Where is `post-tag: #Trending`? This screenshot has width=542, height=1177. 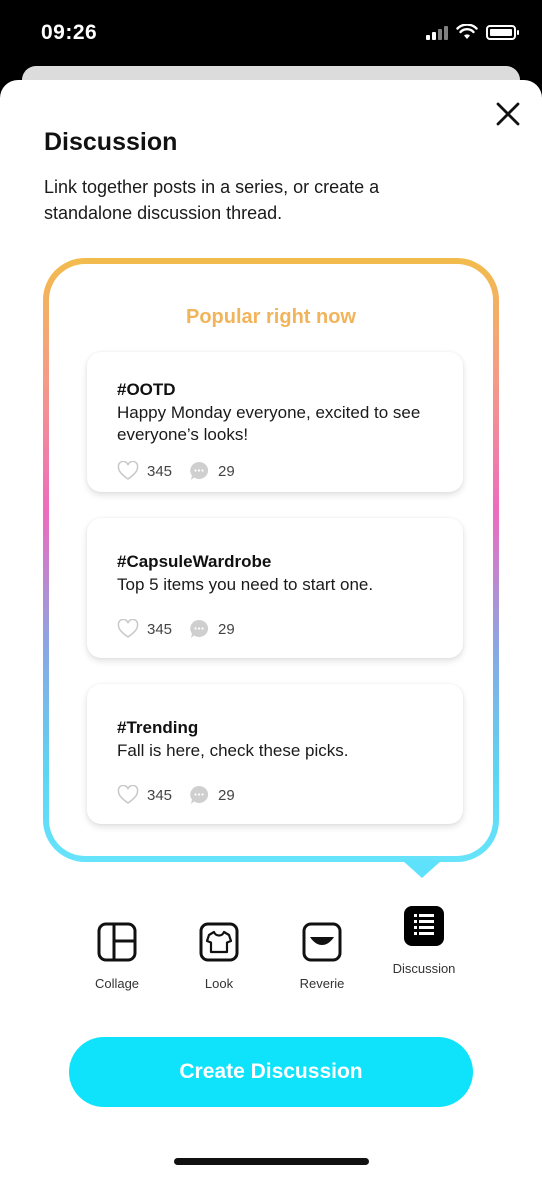 post-tag: #Trending is located at coordinates (158, 727).